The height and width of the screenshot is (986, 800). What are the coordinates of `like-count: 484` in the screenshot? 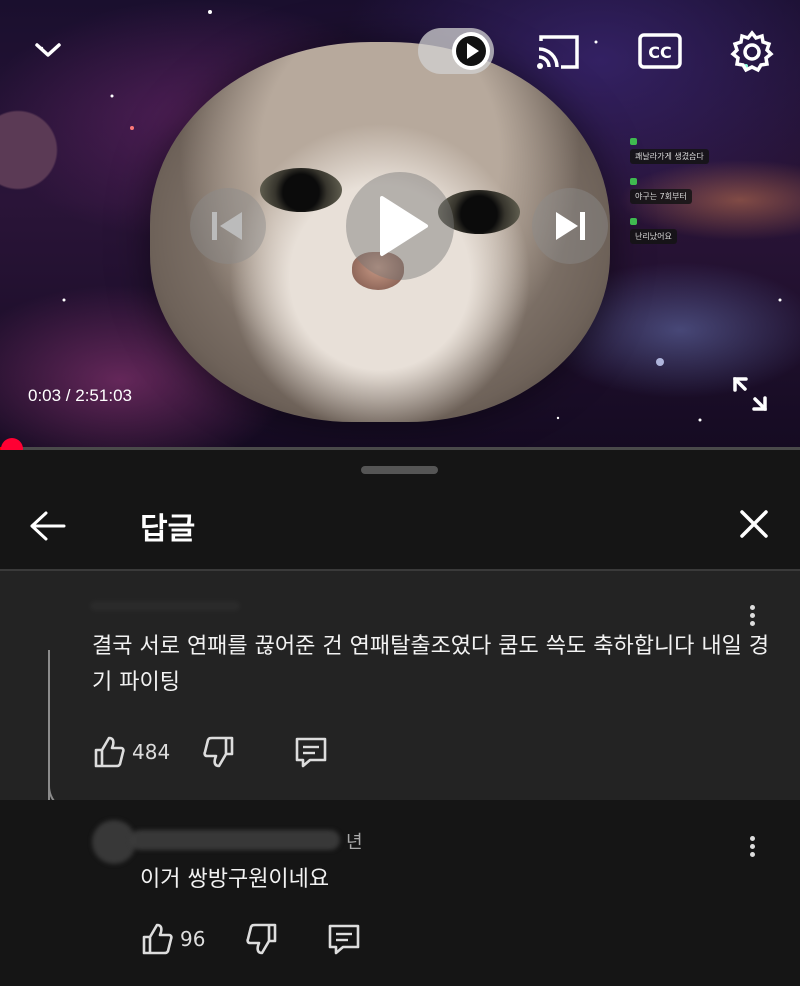 It's located at (151, 752).